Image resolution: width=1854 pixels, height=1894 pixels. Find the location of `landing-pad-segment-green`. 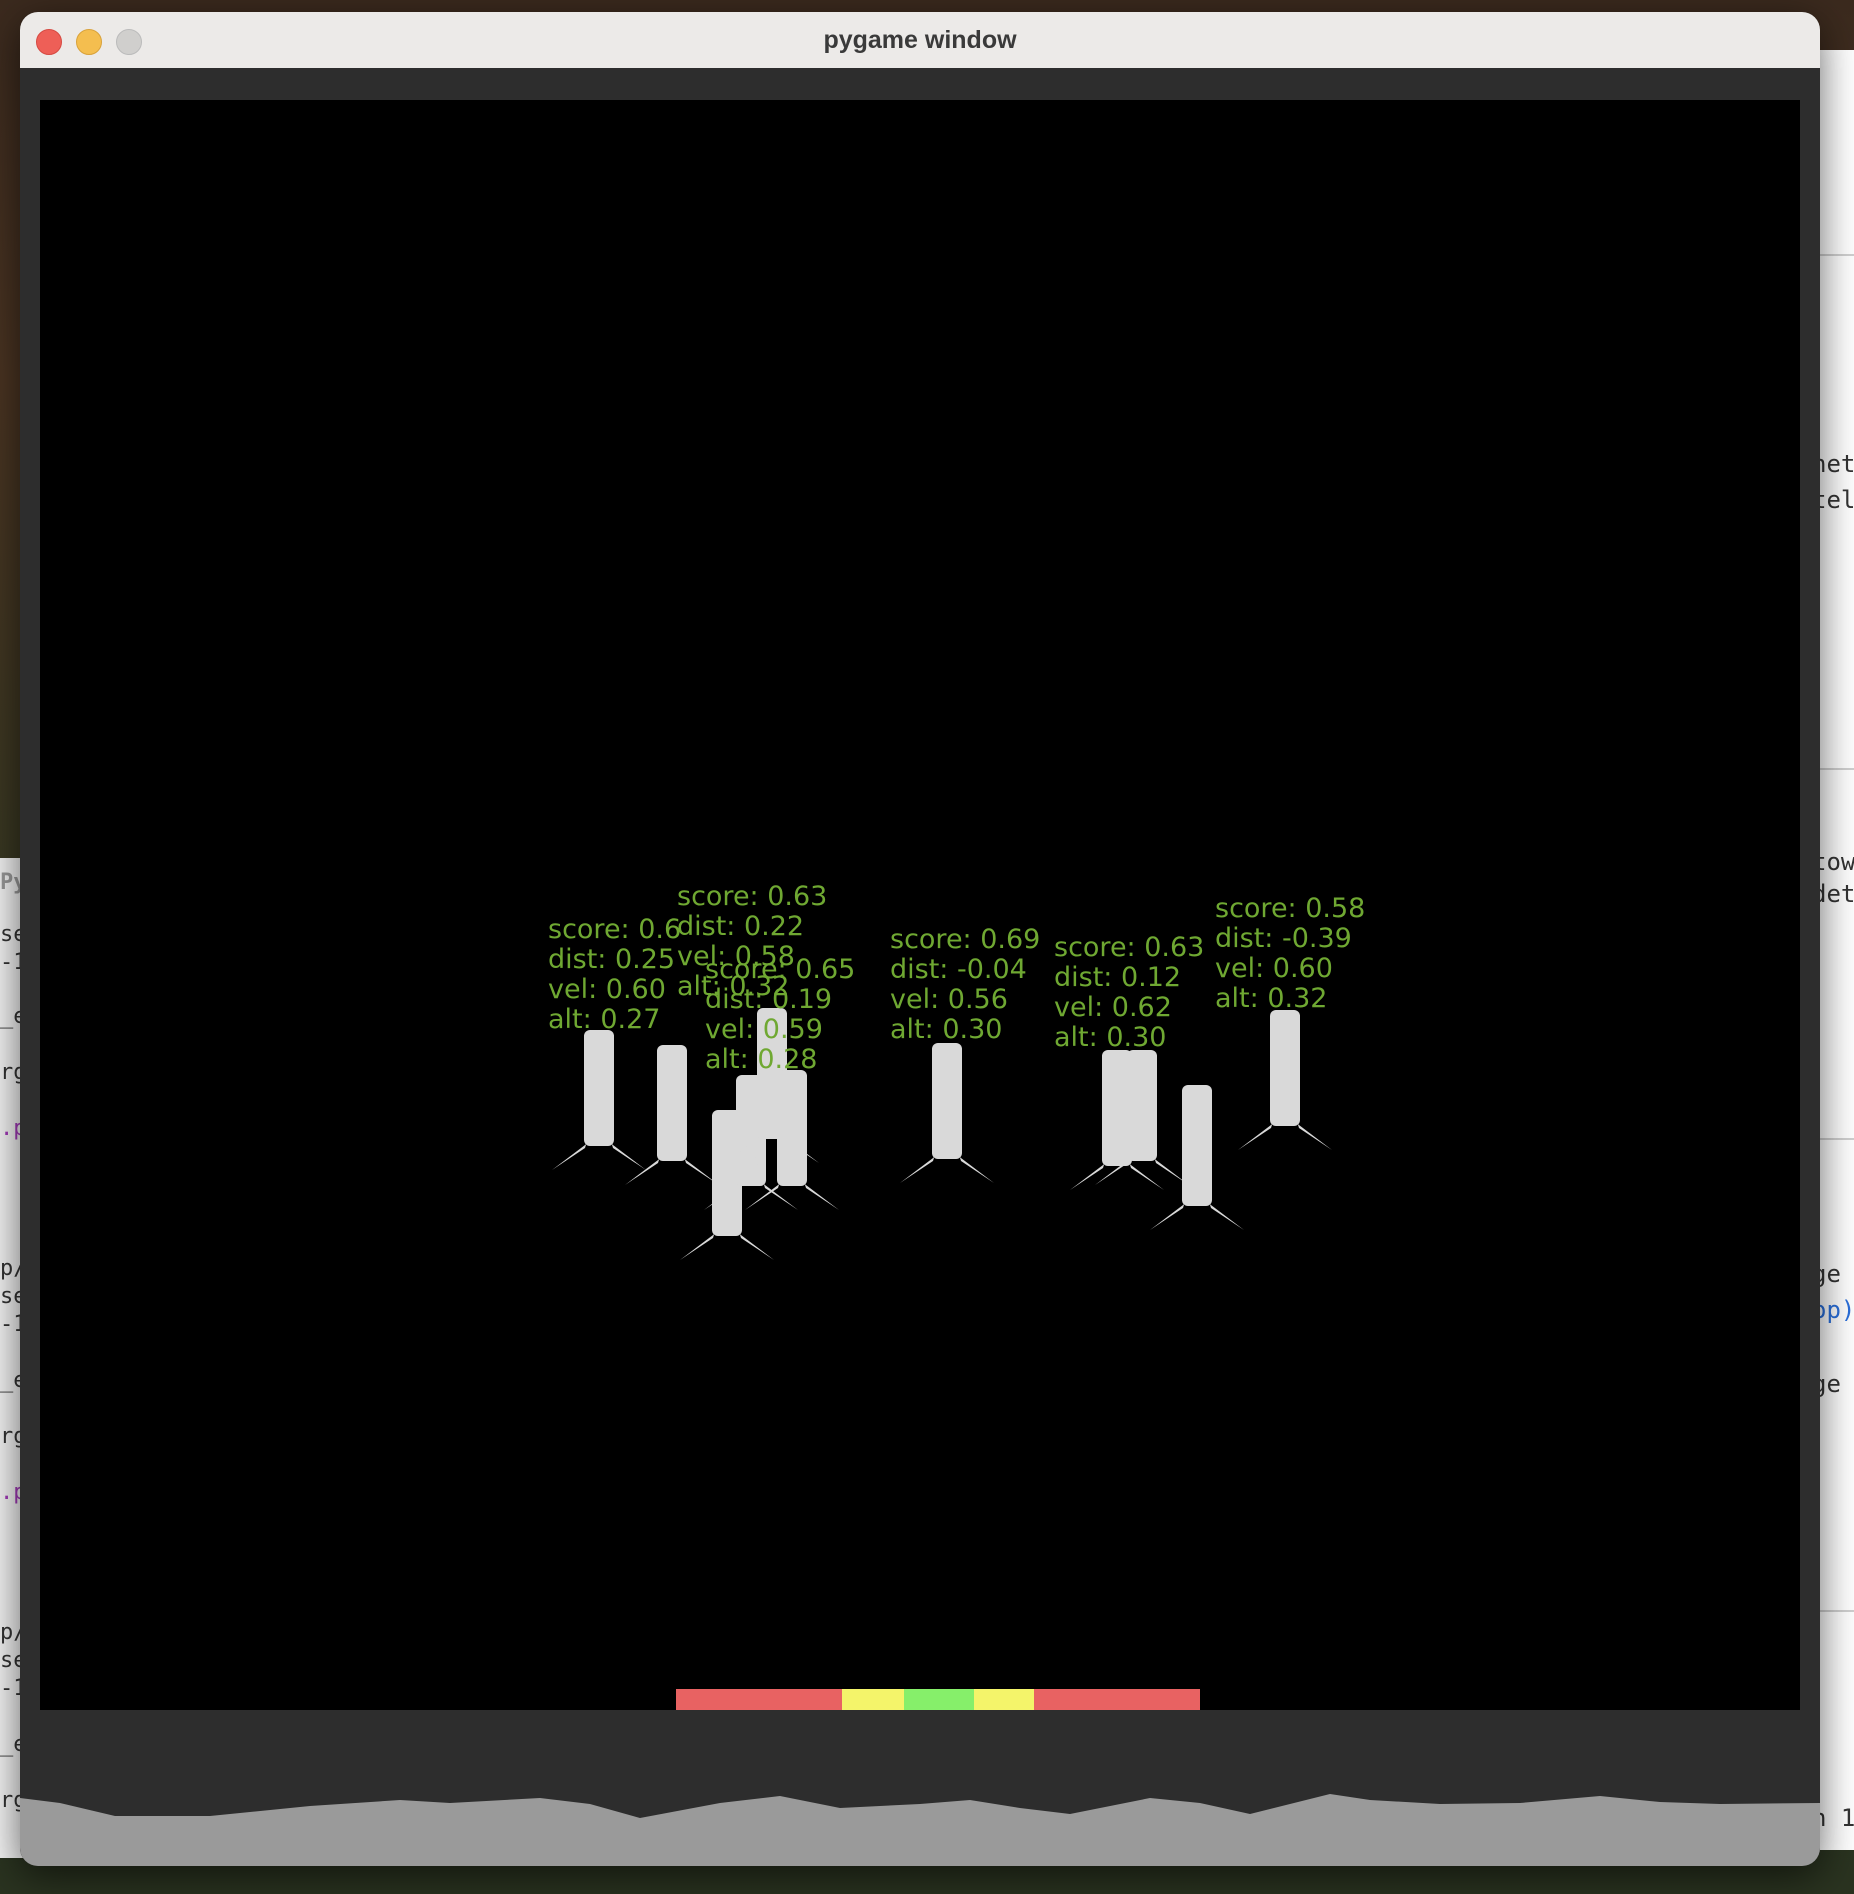

landing-pad-segment-green is located at coordinates (939, 1699).